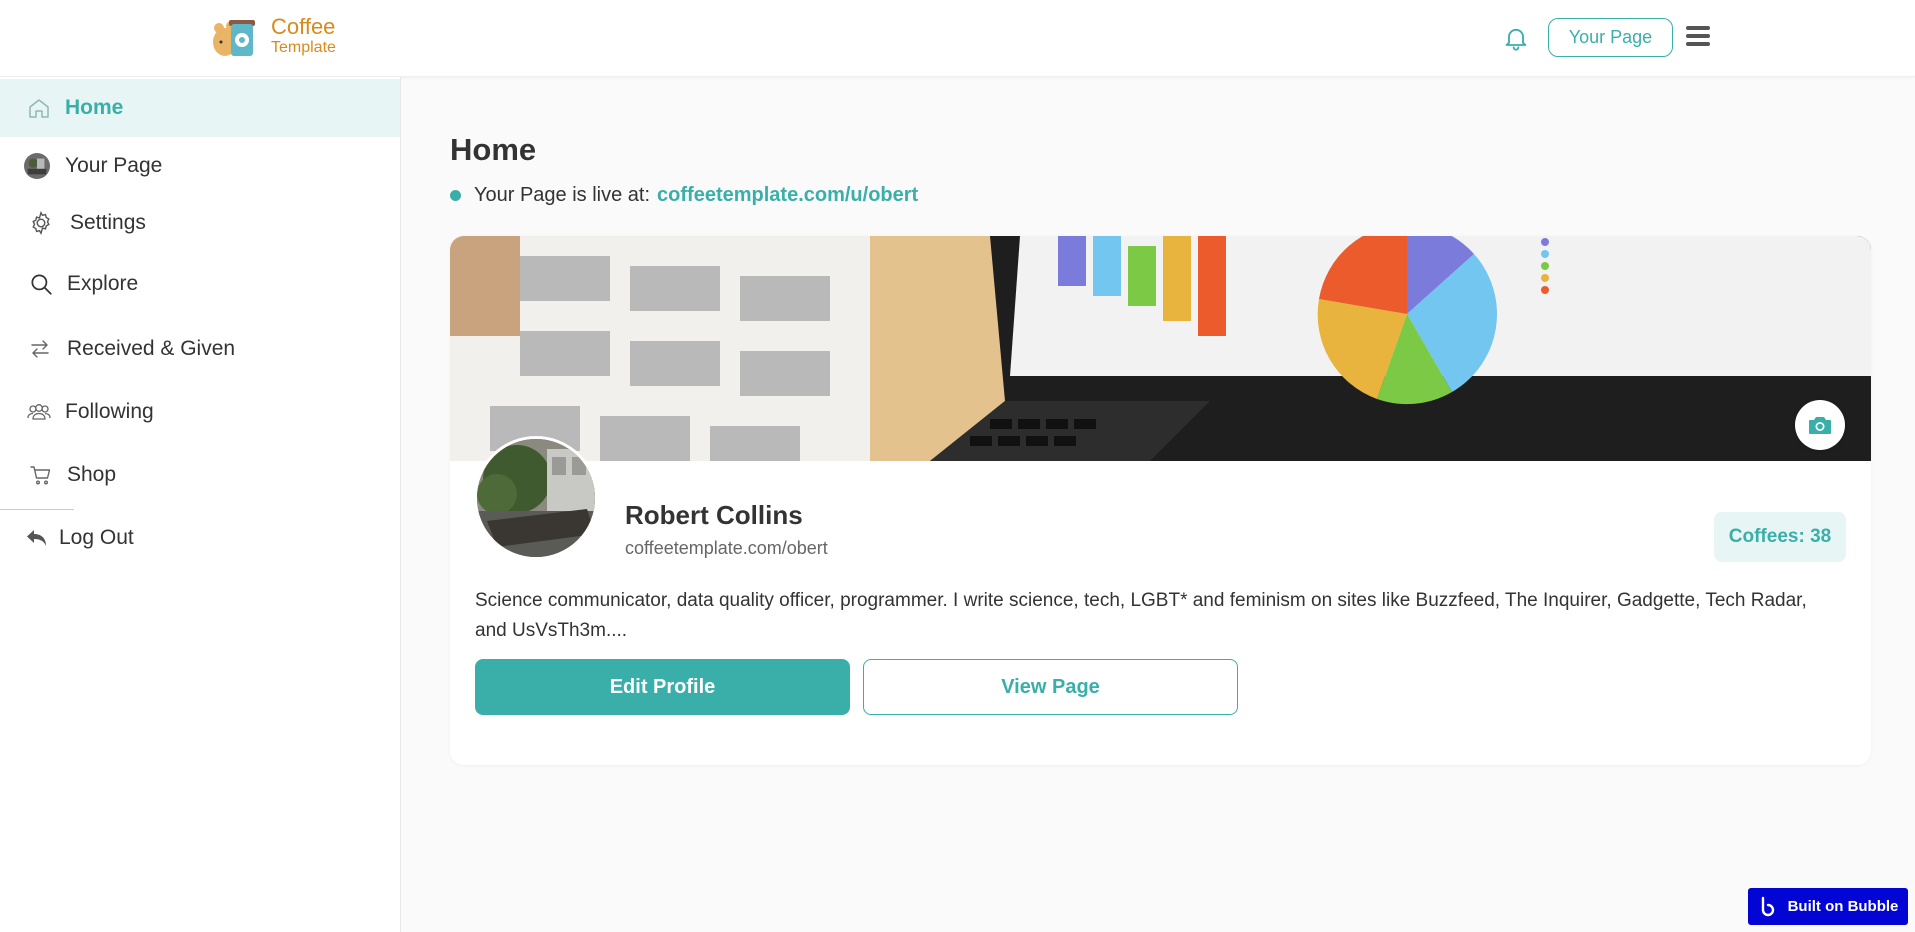 This screenshot has width=1915, height=932. What do you see at coordinates (200, 412) in the screenshot?
I see `sidebar-item-following: Following` at bounding box center [200, 412].